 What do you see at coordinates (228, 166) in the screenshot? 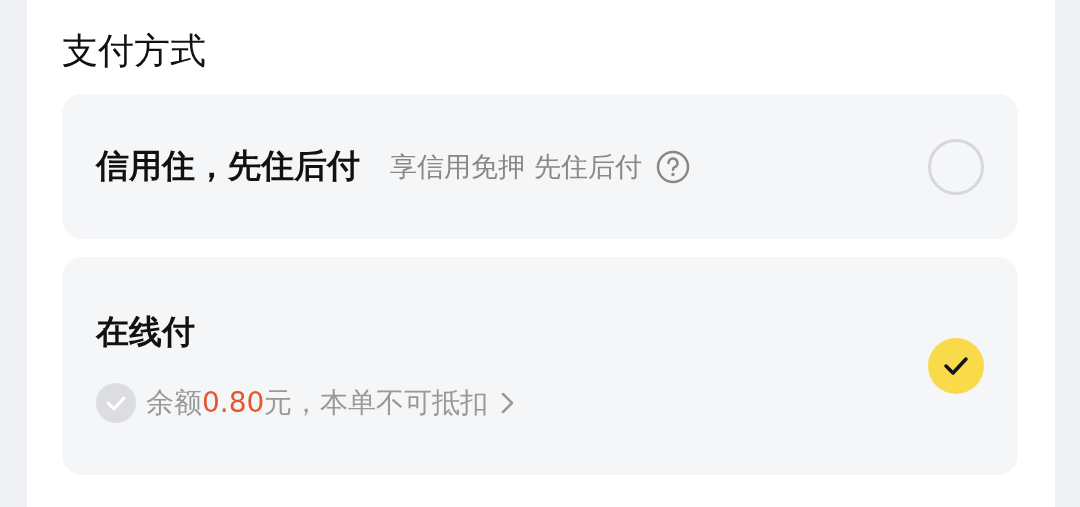
I see `option-label: 信用住，先住后付` at bounding box center [228, 166].